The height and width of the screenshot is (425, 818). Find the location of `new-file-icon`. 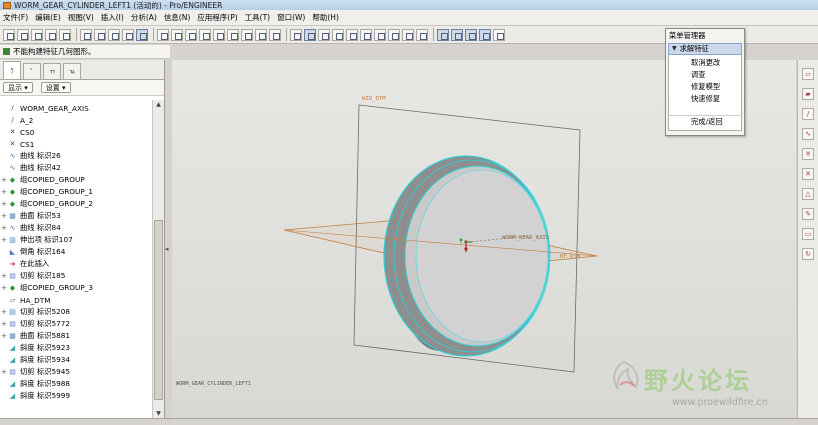

new-file-icon is located at coordinates (9, 34).